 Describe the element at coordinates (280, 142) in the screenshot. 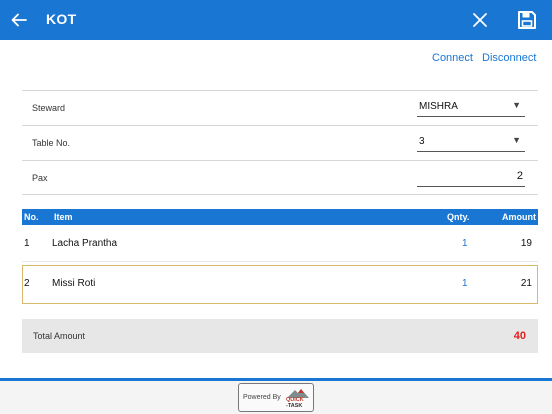

I see `table-no-row: Table No. 3 ▼` at that location.